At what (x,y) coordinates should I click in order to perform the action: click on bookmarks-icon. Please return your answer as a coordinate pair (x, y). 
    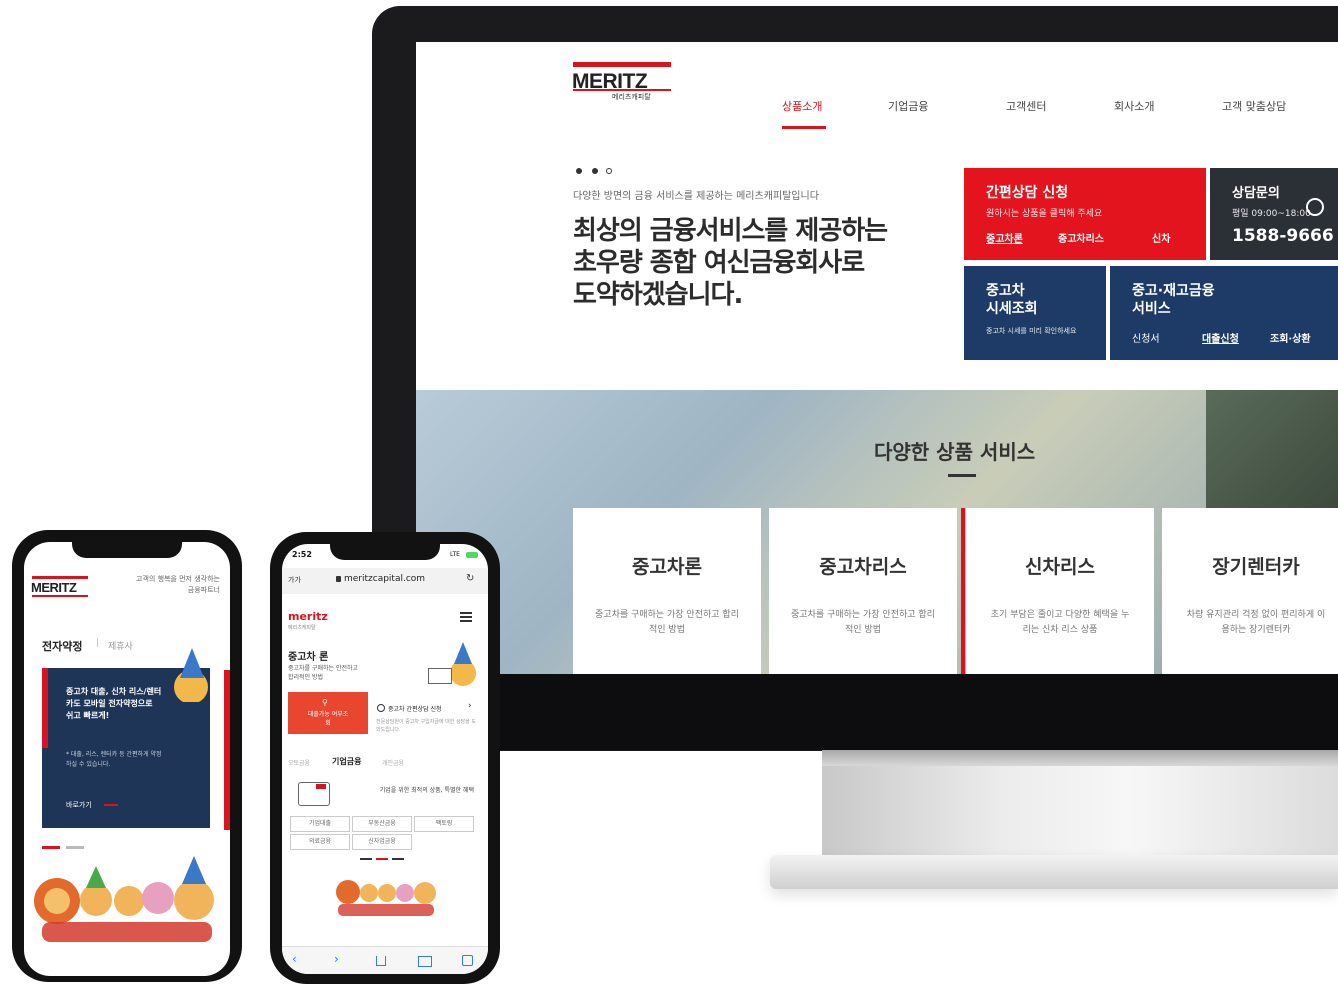
    Looking at the image, I should click on (425, 961).